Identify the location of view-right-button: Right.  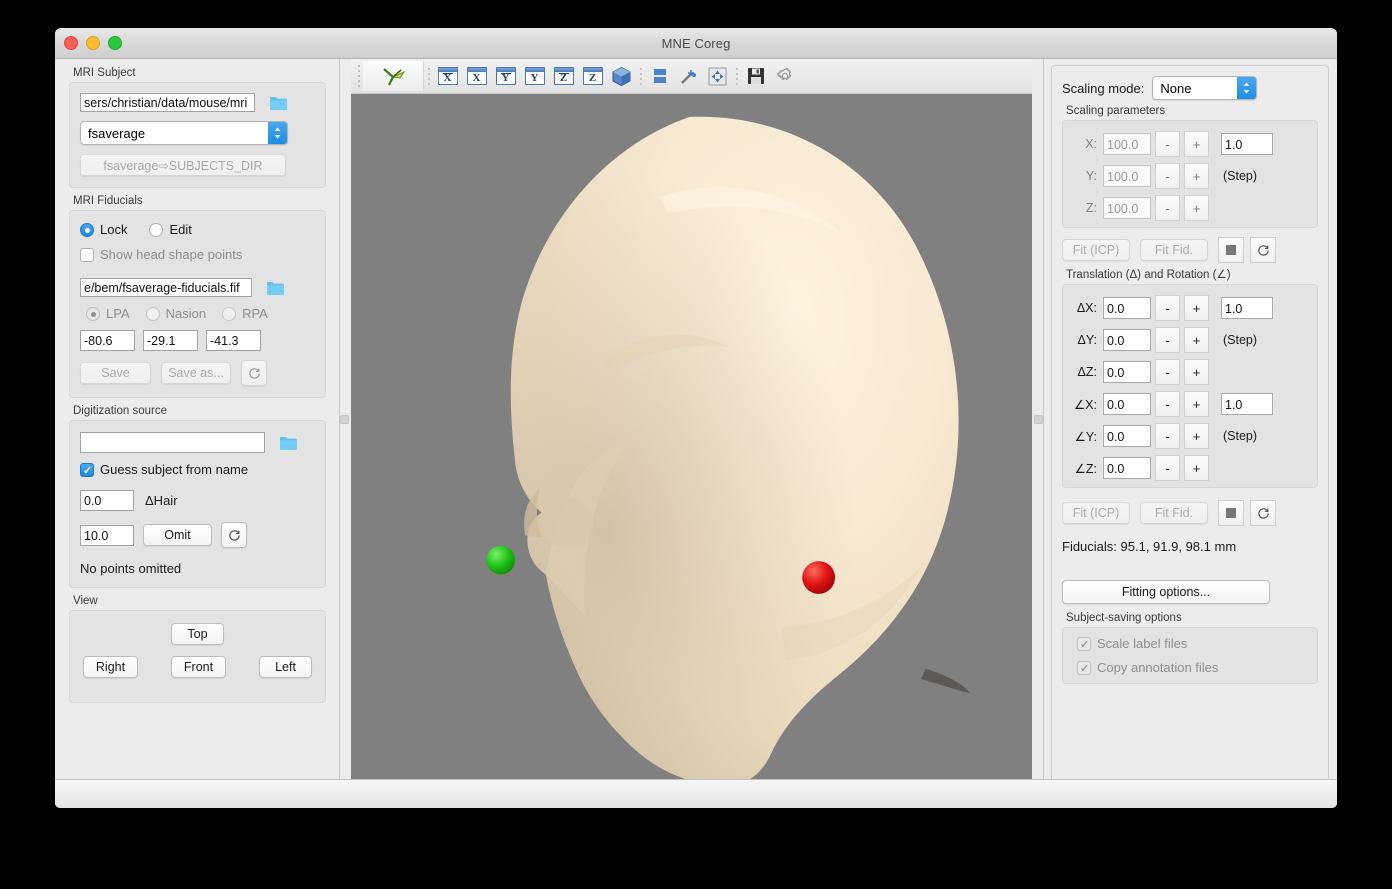
(110, 667).